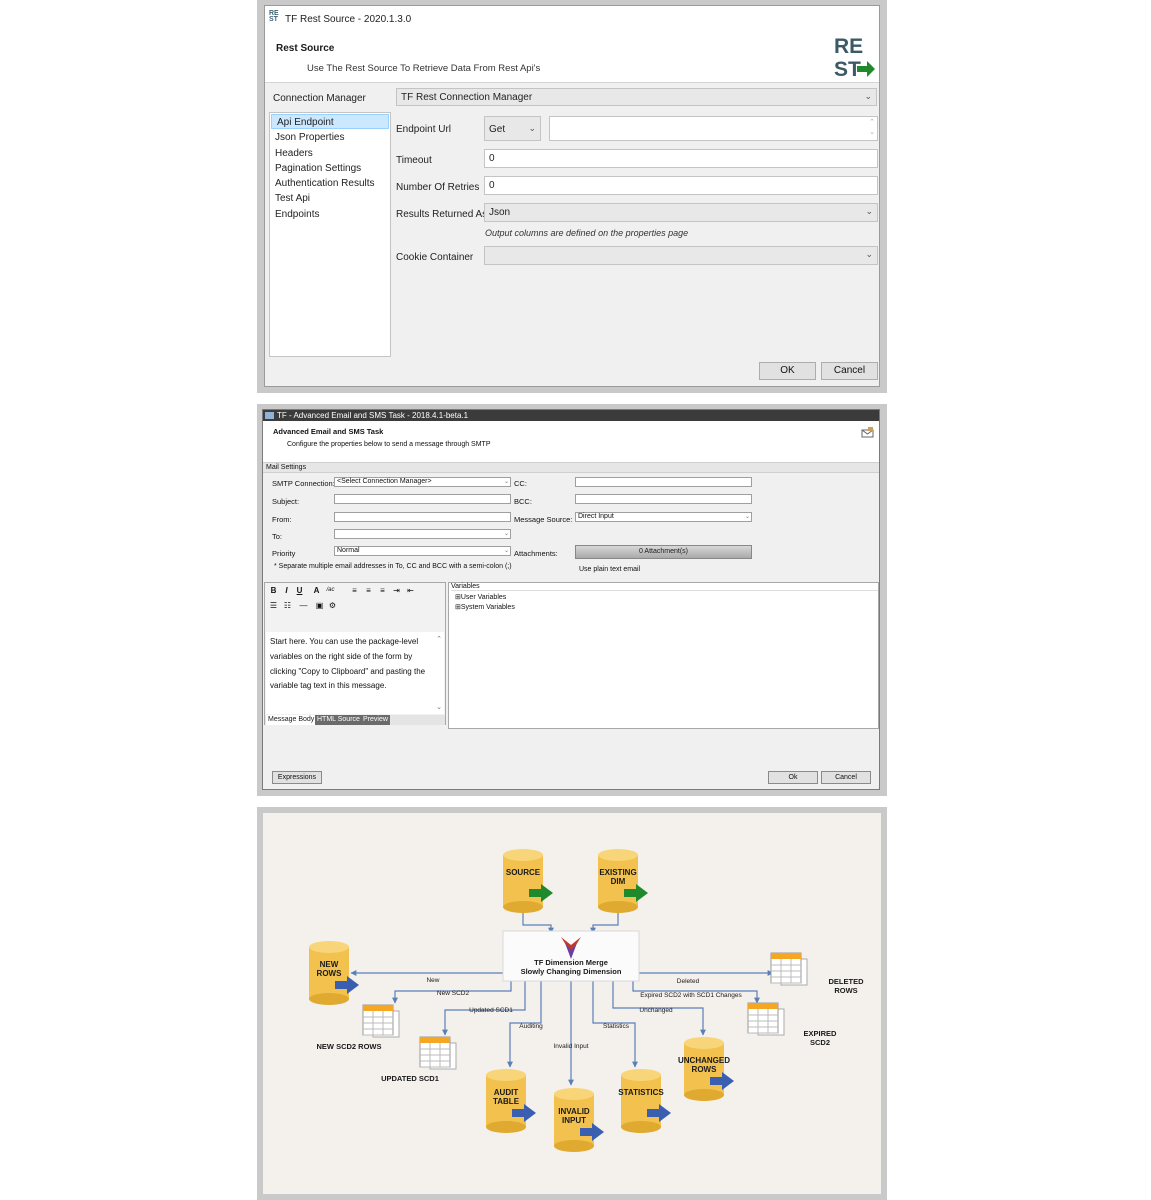 The height and width of the screenshot is (1200, 1151). I want to click on from-input, so click(422, 517).